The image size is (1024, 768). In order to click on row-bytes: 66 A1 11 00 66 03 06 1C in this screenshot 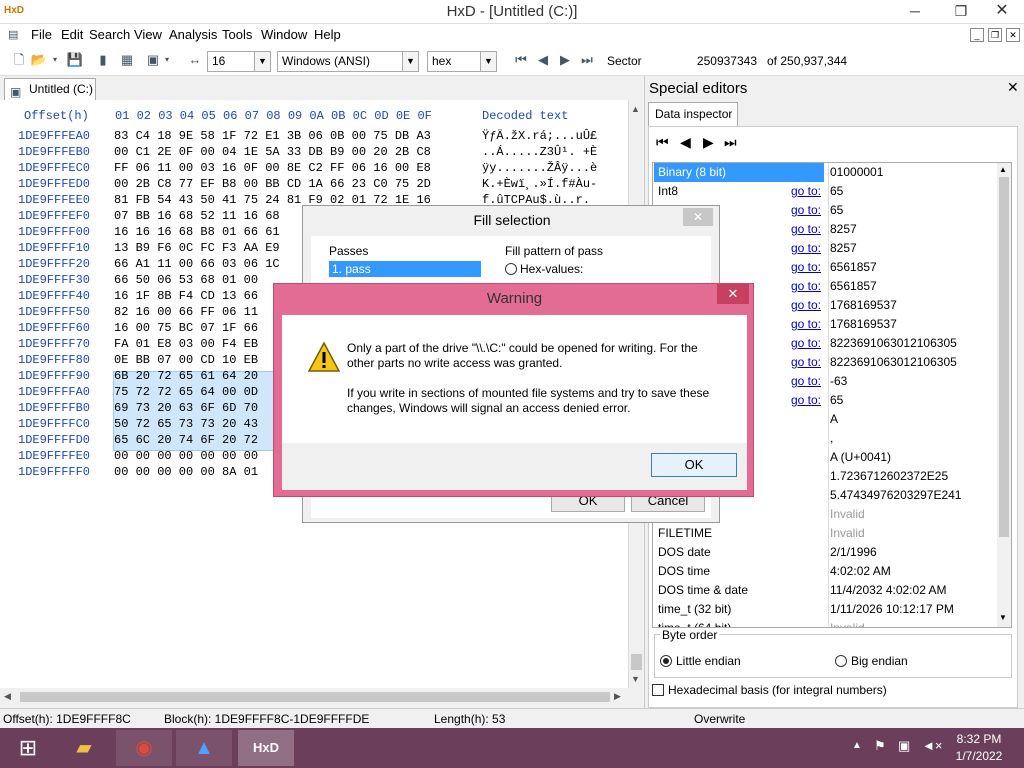, I will do `click(197, 264)`.